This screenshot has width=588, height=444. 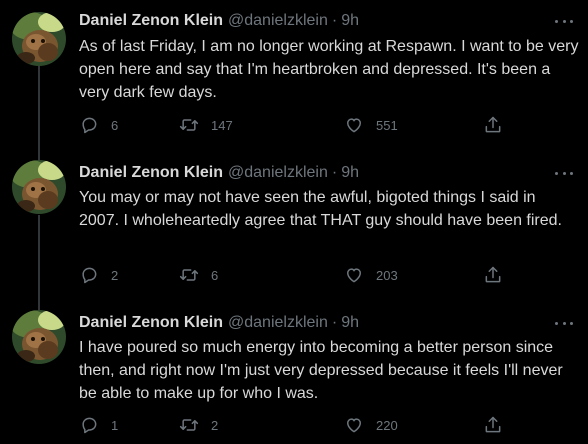 I want to click on reply-count: 2, so click(x=115, y=275).